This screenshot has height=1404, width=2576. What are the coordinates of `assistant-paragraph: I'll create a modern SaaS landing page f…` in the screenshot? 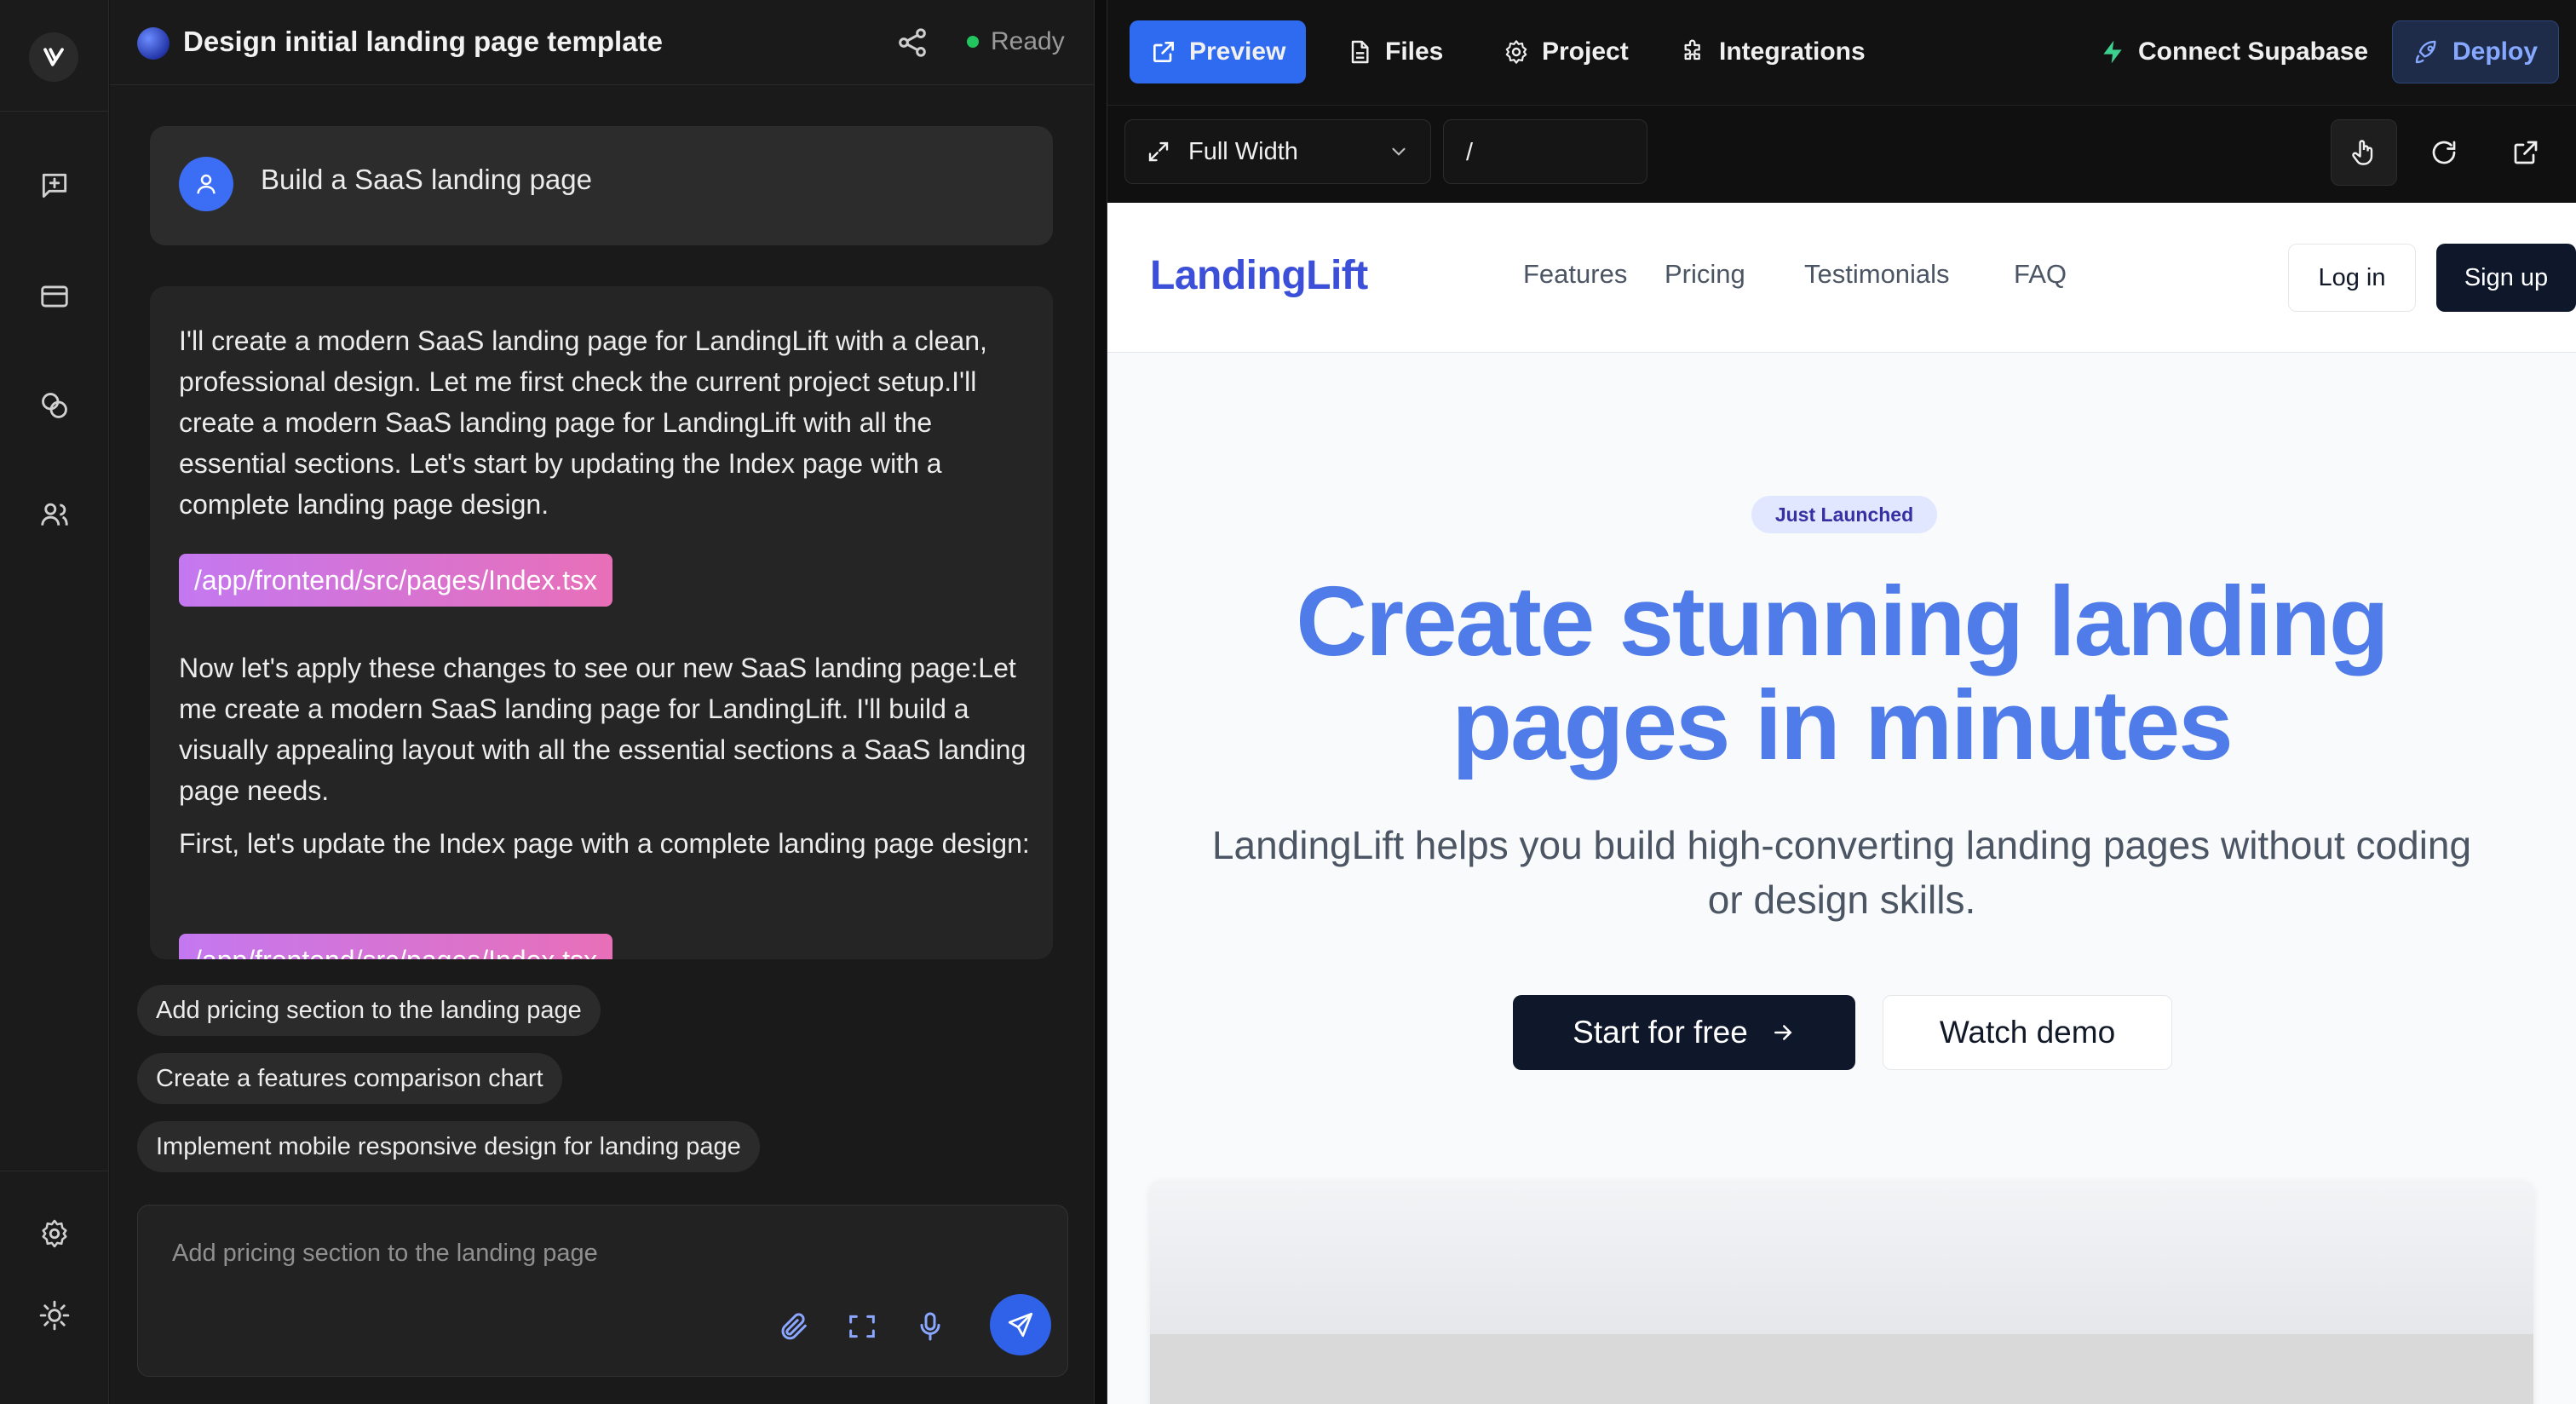 It's located at (583, 422).